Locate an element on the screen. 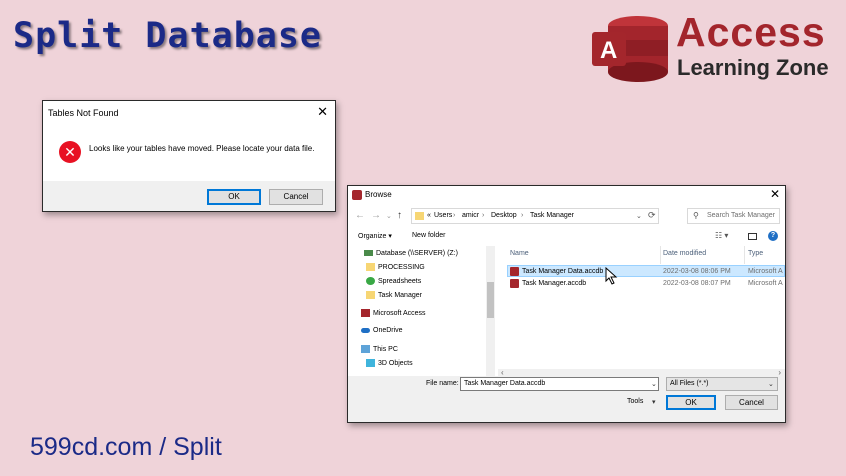  back-arrow-icon: ← is located at coordinates (360, 215).